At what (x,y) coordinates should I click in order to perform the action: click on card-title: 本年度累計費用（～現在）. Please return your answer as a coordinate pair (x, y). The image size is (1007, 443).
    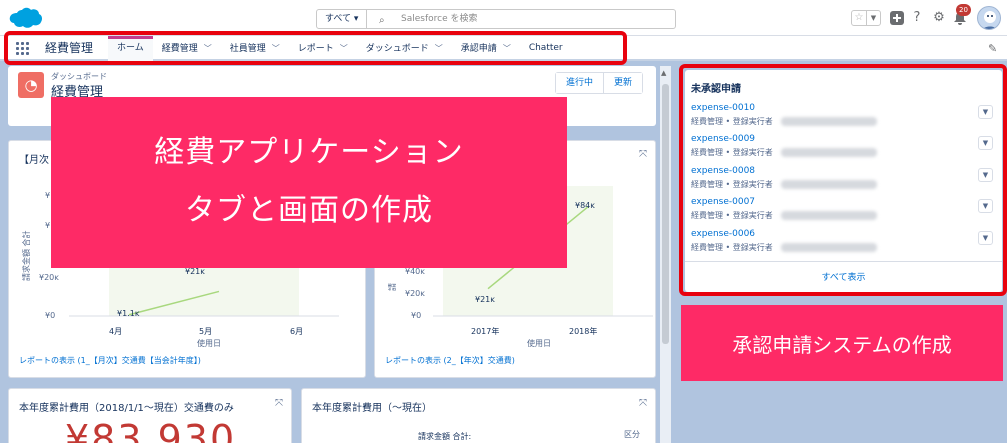
    Looking at the image, I should click on (372, 408).